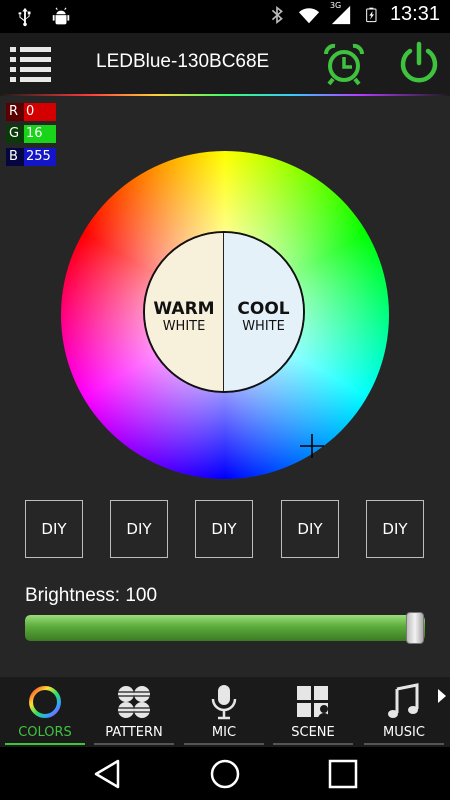  I want to click on brightness-label: Brightness: 100, so click(91, 595).